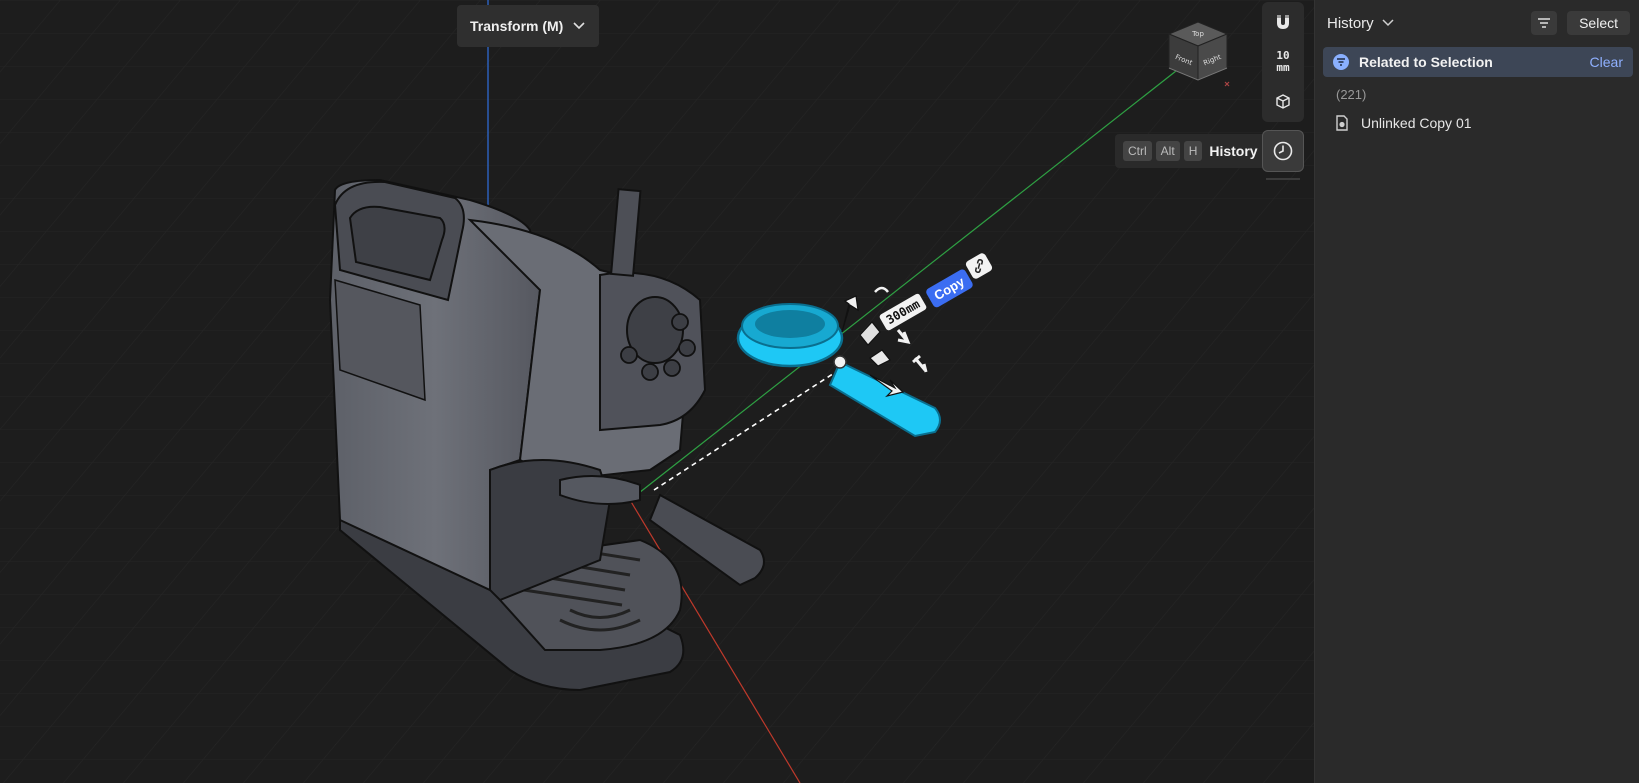 The width and height of the screenshot is (1639, 783). I want to click on history-toggle-button, so click(1283, 151).